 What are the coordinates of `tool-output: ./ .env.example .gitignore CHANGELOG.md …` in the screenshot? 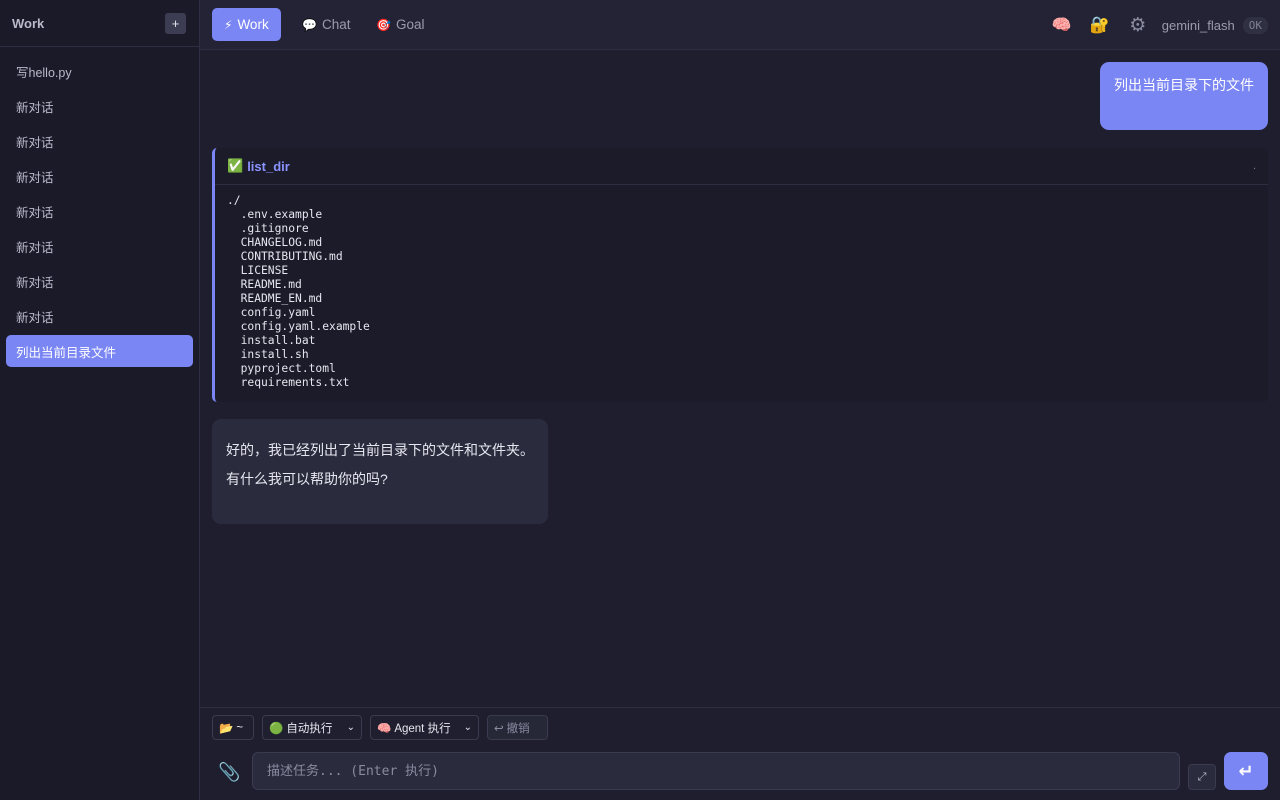 It's located at (298, 291).